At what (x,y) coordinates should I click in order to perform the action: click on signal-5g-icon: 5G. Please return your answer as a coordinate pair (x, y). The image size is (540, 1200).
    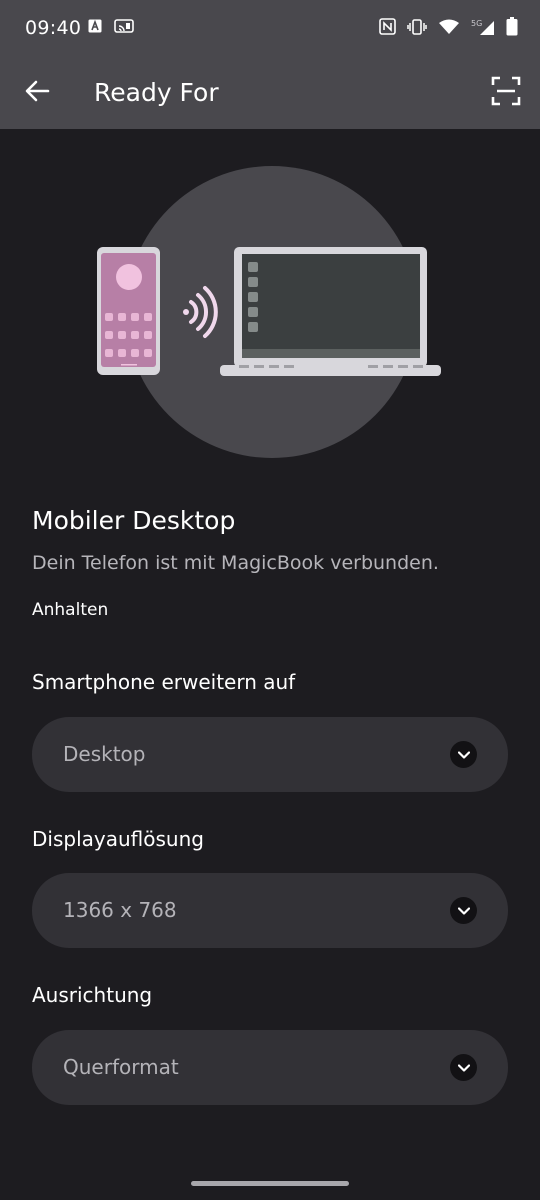
    Looking at the image, I should click on (483, 27).